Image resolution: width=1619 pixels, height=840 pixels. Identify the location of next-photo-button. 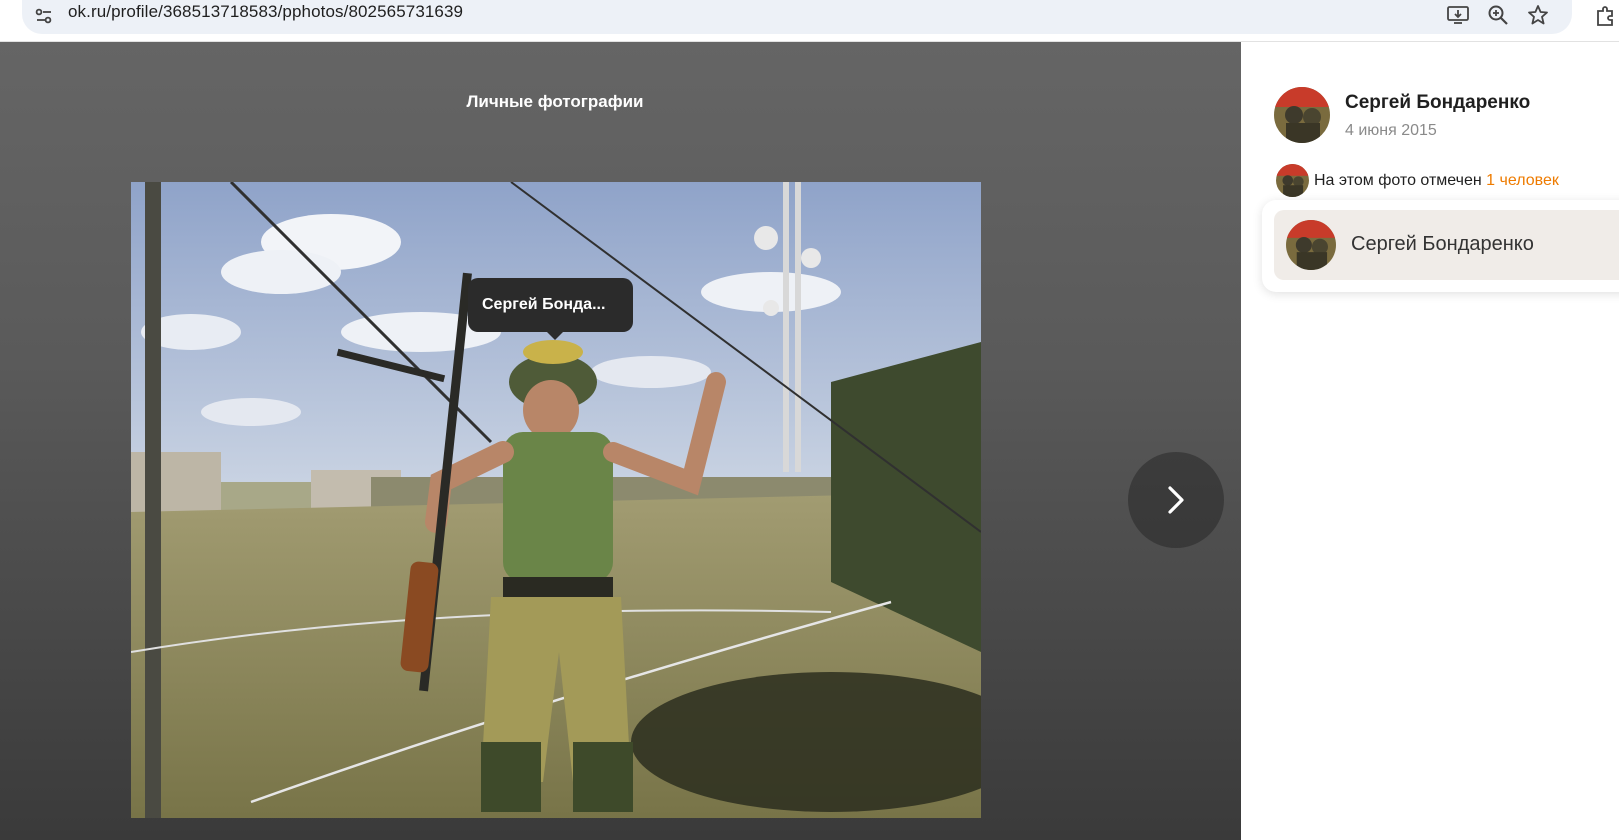
(1176, 500).